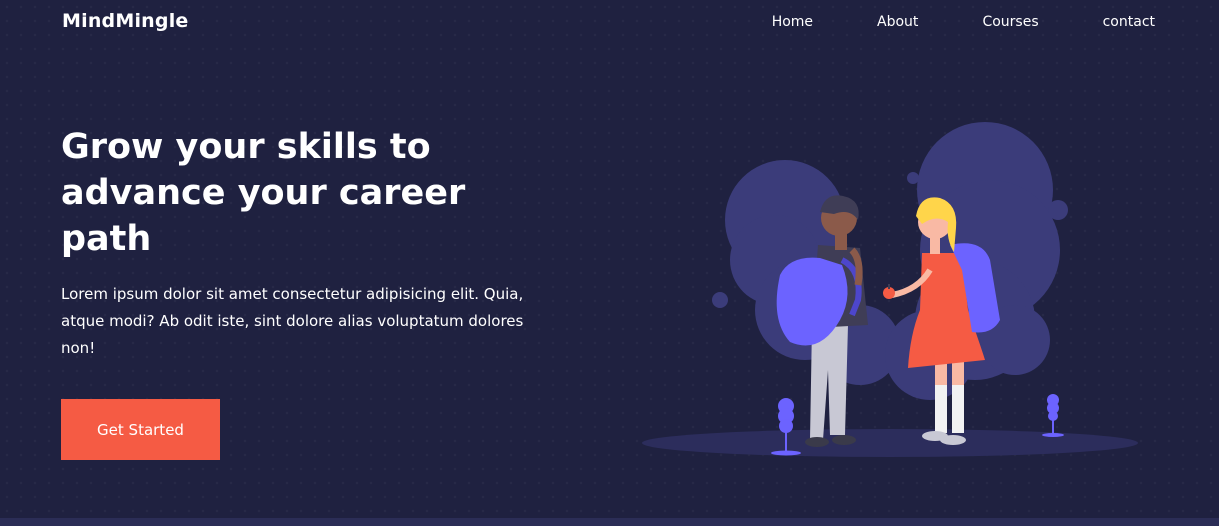  I want to click on nav-link-about: About, so click(897, 22).